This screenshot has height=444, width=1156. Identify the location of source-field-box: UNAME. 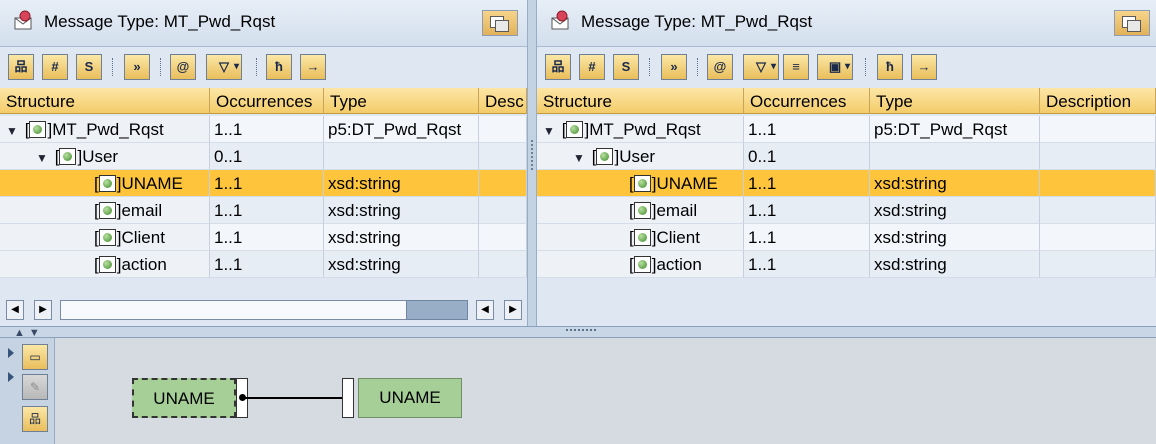
(184, 398).